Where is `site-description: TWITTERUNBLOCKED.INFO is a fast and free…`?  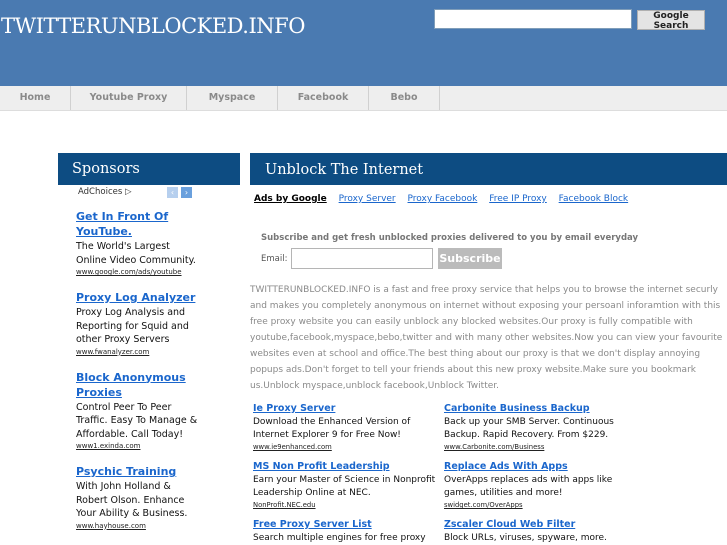
site-description: TWITTERUNBLOCKED.INFO is a fast and free… is located at coordinates (486, 338).